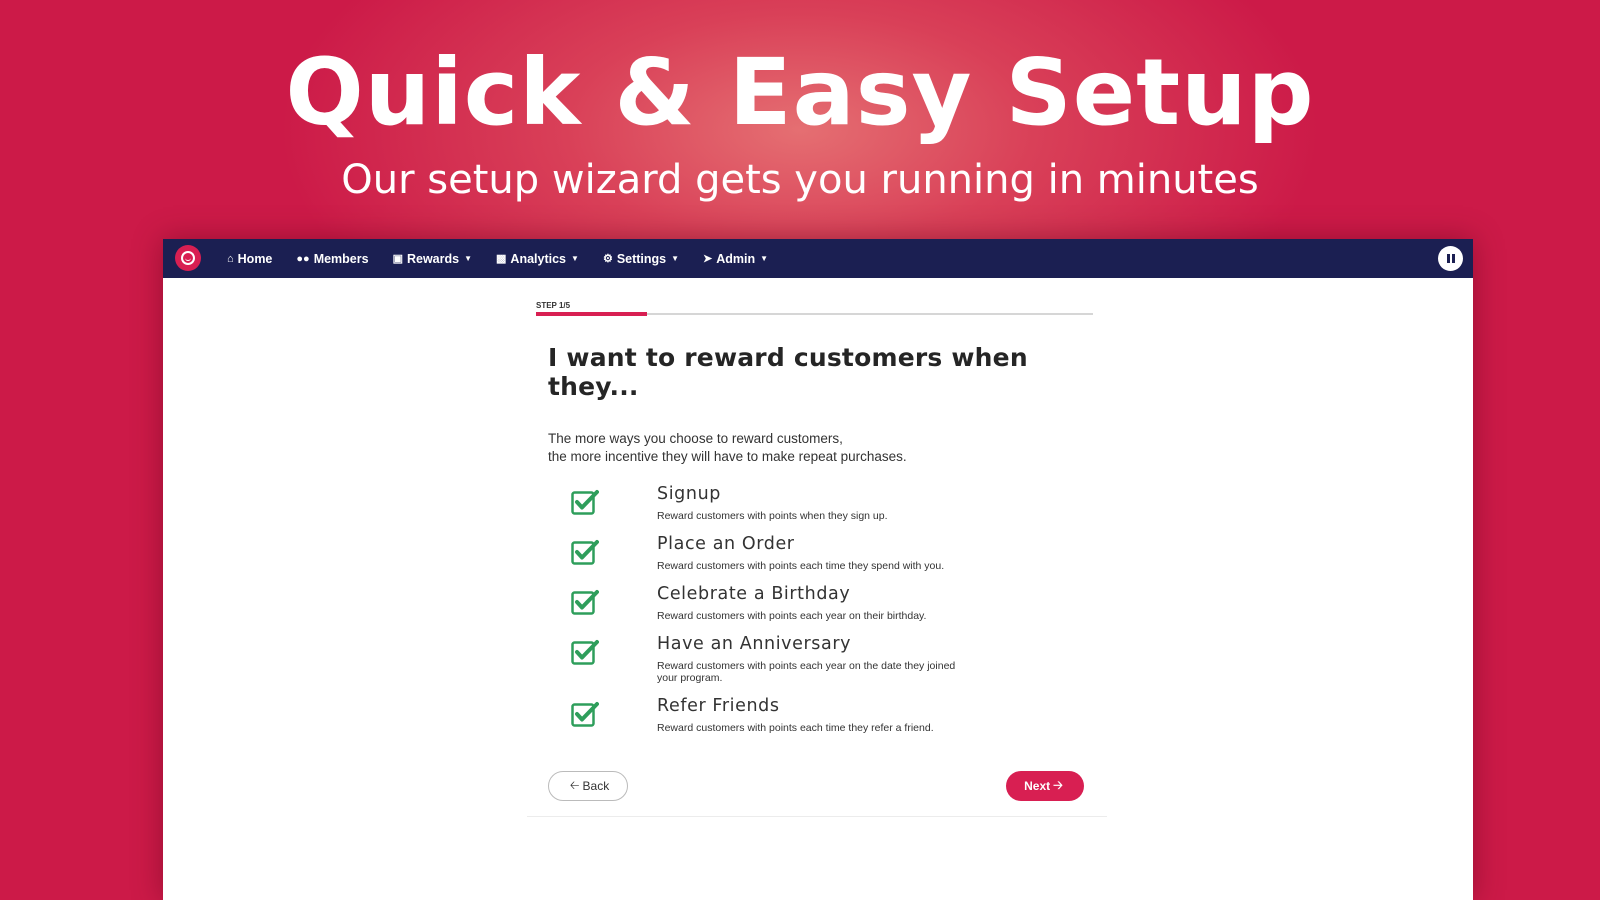 The width and height of the screenshot is (1600, 900). Describe the element at coordinates (574, 784) in the screenshot. I see `arrow-left-icon: 🡠` at that location.